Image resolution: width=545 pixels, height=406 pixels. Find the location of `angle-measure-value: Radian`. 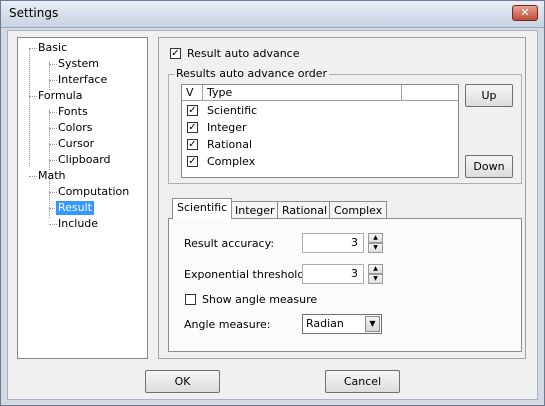

angle-measure-value: Radian is located at coordinates (325, 323).